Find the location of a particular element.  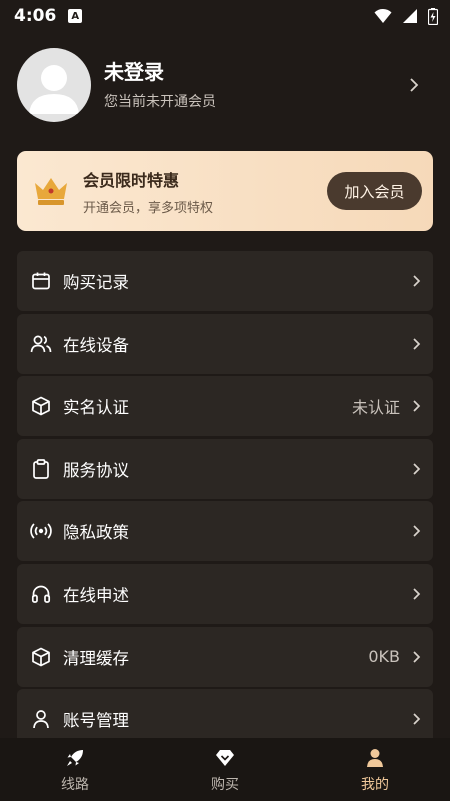

box-icon is located at coordinates (41, 657).